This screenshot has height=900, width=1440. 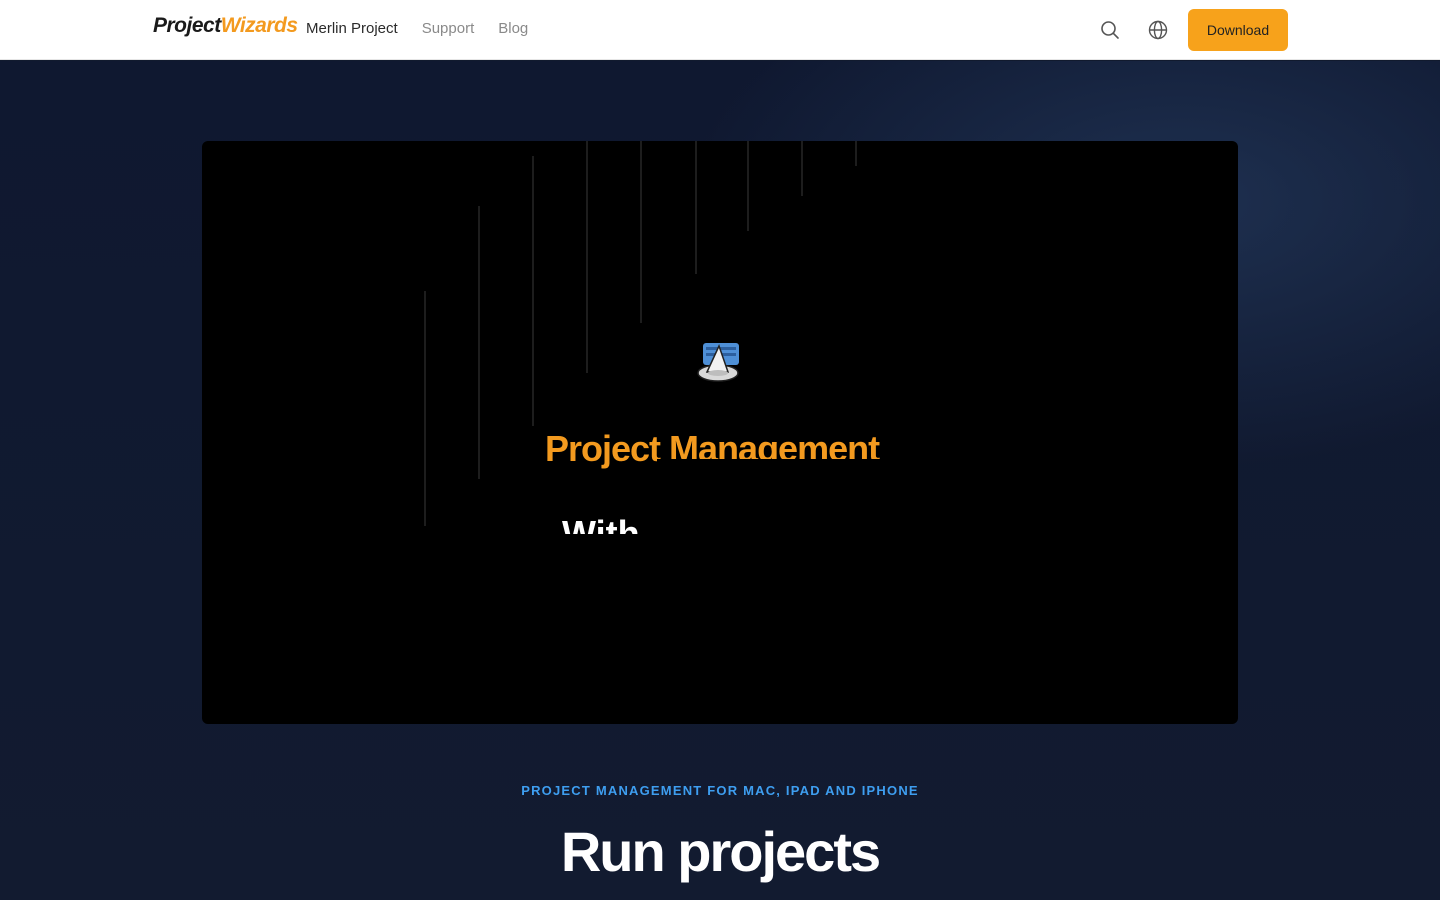 What do you see at coordinates (718, 362) in the screenshot?
I see `merlin-wizard-hat-icon` at bounding box center [718, 362].